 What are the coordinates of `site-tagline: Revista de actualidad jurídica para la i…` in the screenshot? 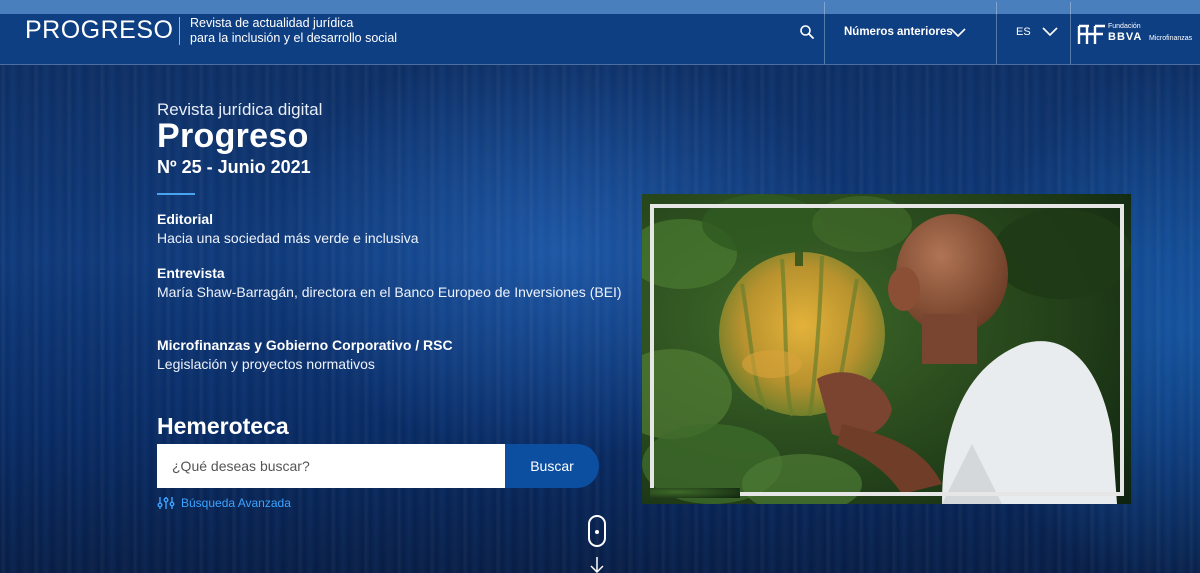 It's located at (293, 31).